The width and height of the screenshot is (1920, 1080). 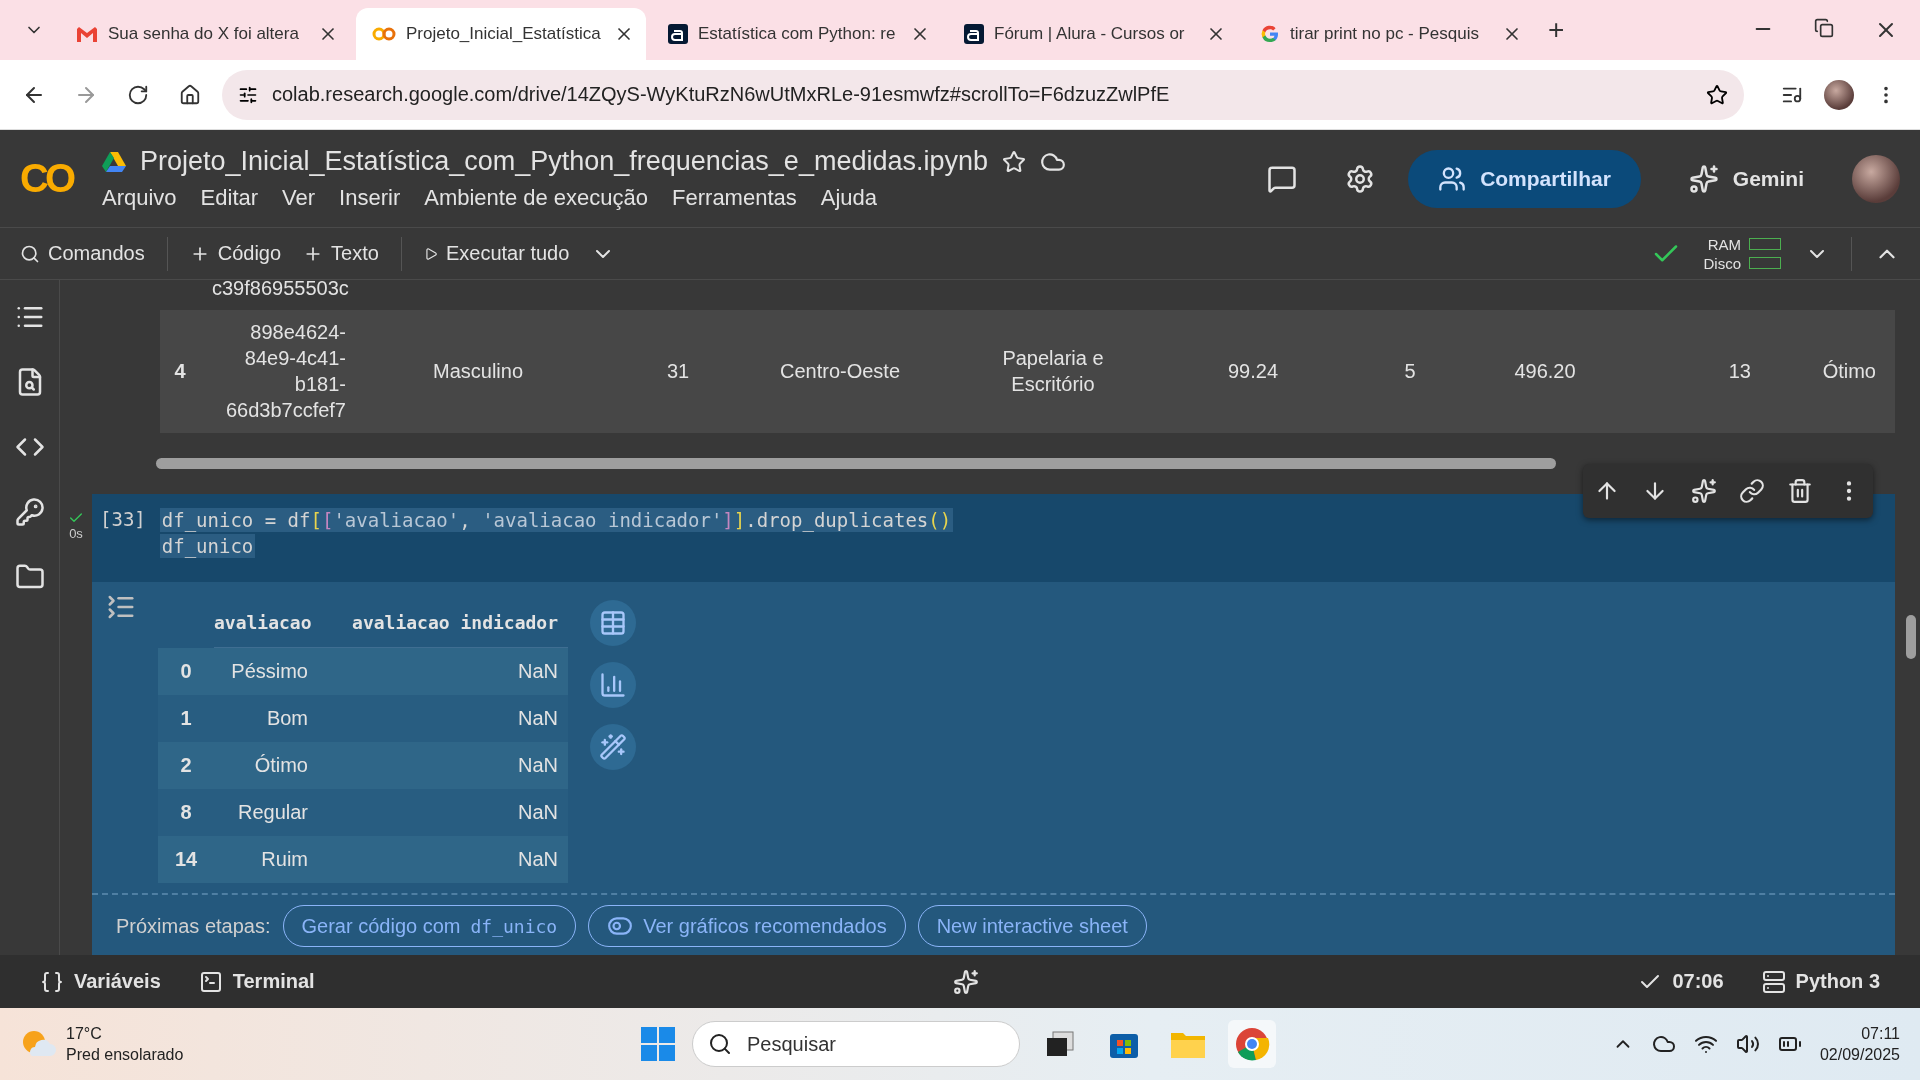 What do you see at coordinates (87, 34) in the screenshot?
I see `envelope-icon` at bounding box center [87, 34].